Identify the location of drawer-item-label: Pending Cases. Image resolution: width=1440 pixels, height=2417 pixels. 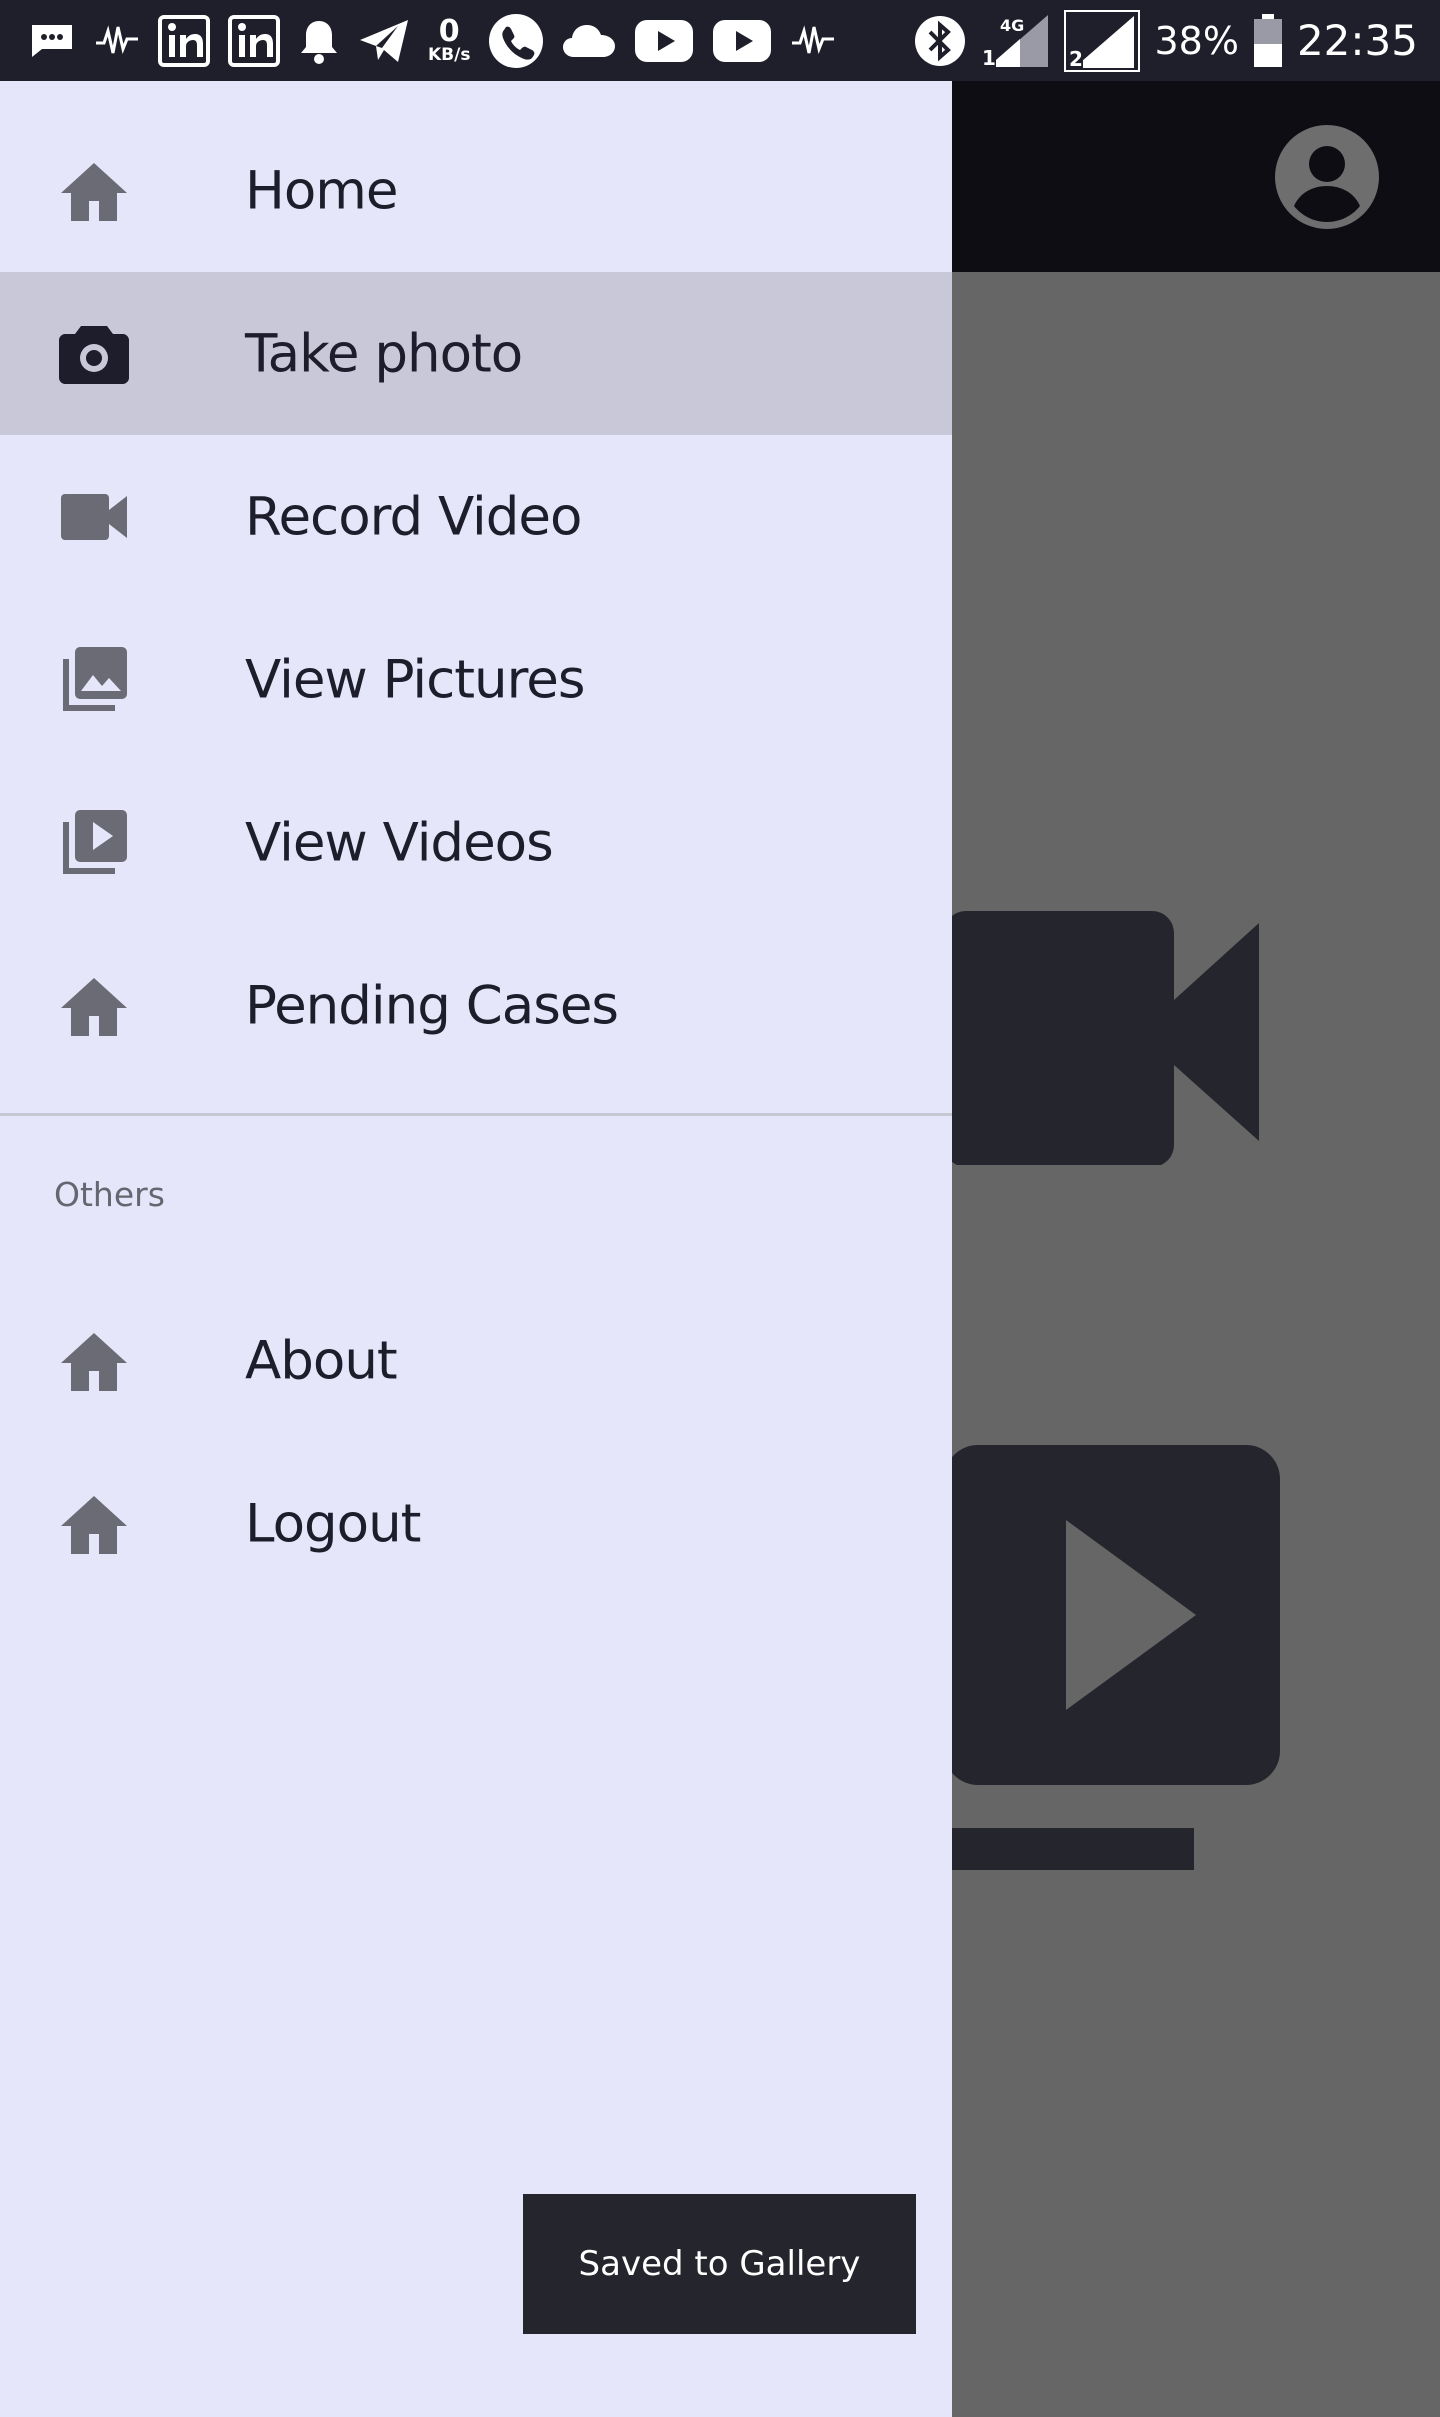
(432, 1005).